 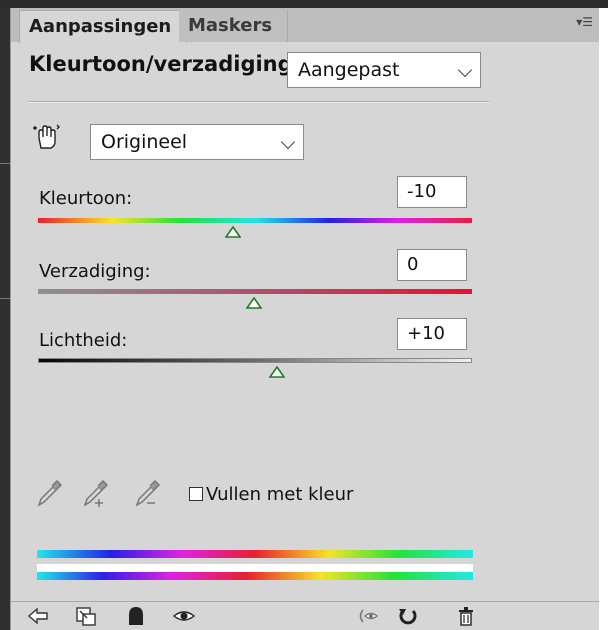 What do you see at coordinates (254, 303) in the screenshot?
I see `saturation-slider-thumb` at bounding box center [254, 303].